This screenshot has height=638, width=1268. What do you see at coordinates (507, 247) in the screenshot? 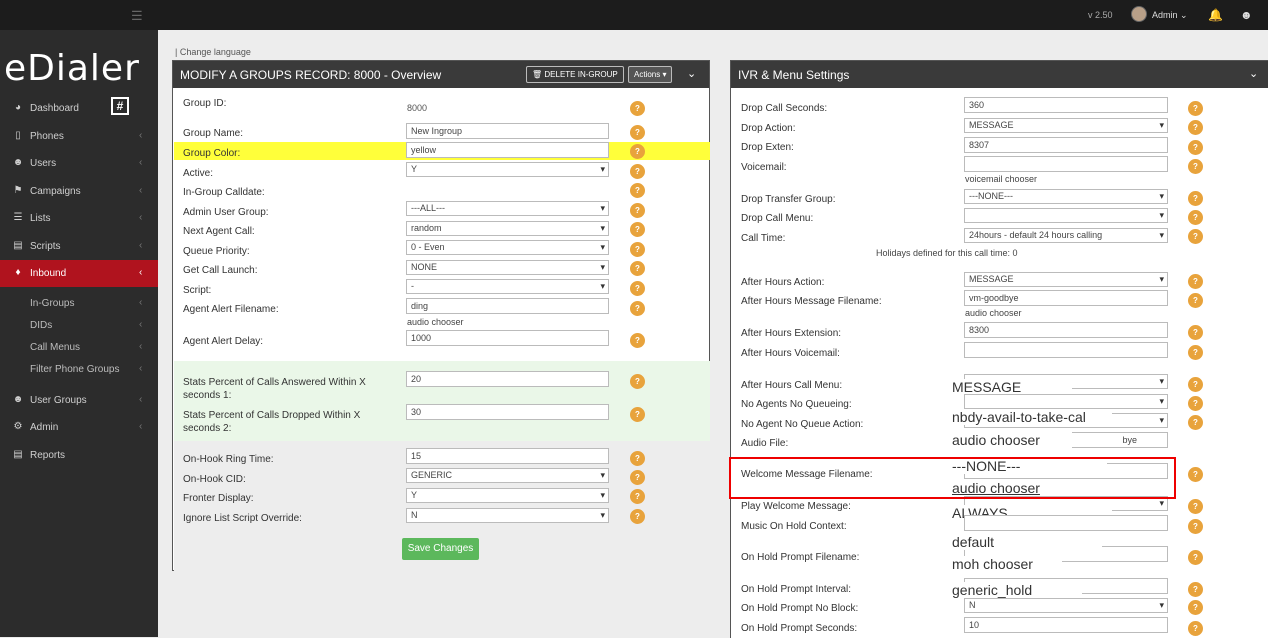
I see `queue-priority-select: 0 - Even` at bounding box center [507, 247].